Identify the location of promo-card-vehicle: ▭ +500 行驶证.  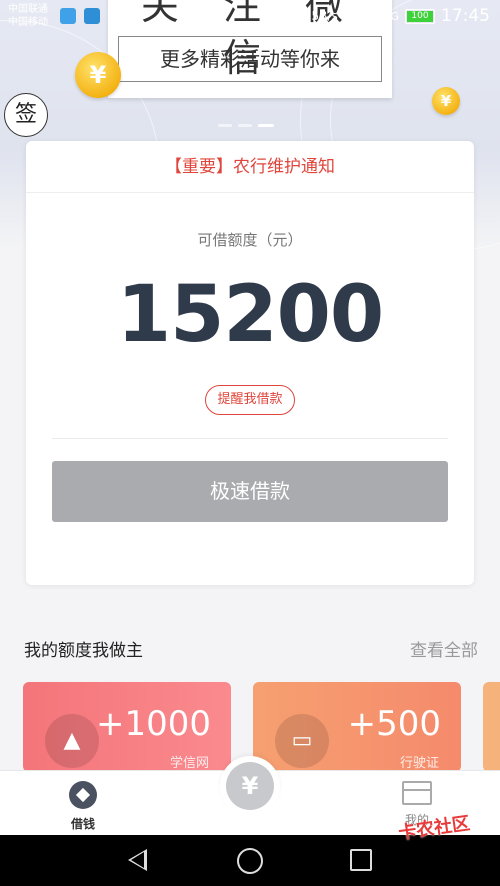
(357, 727).